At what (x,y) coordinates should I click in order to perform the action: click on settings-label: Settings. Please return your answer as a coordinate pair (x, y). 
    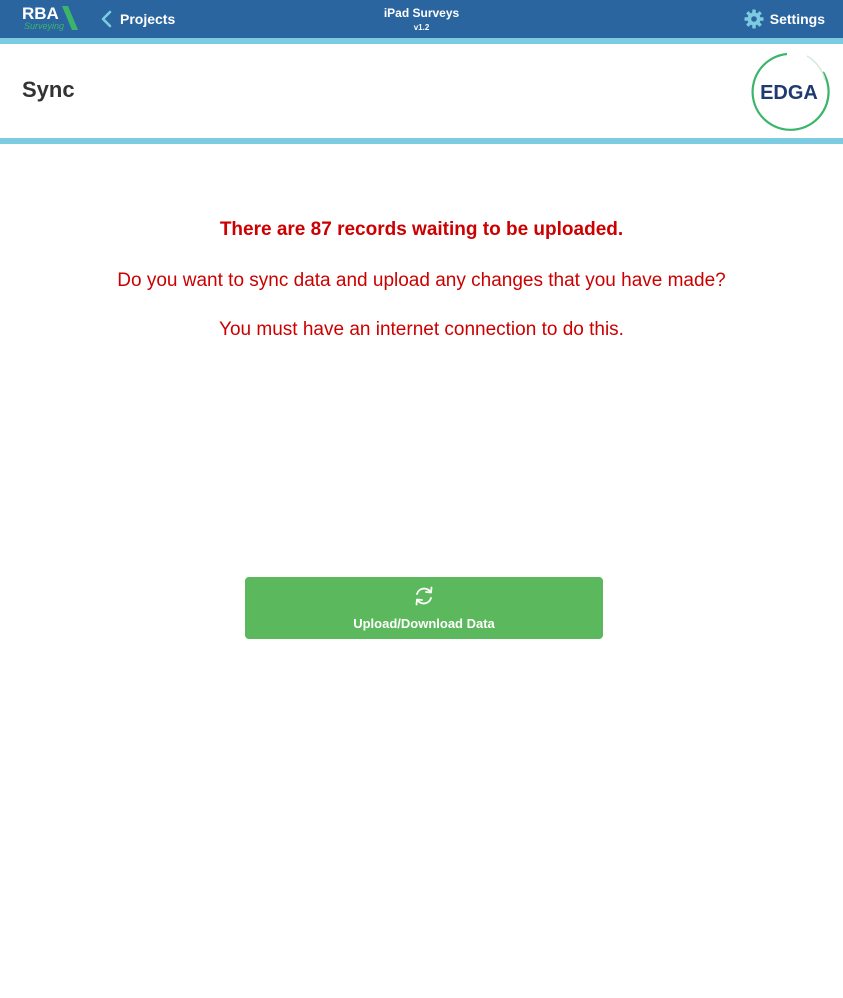
    Looking at the image, I should click on (797, 19).